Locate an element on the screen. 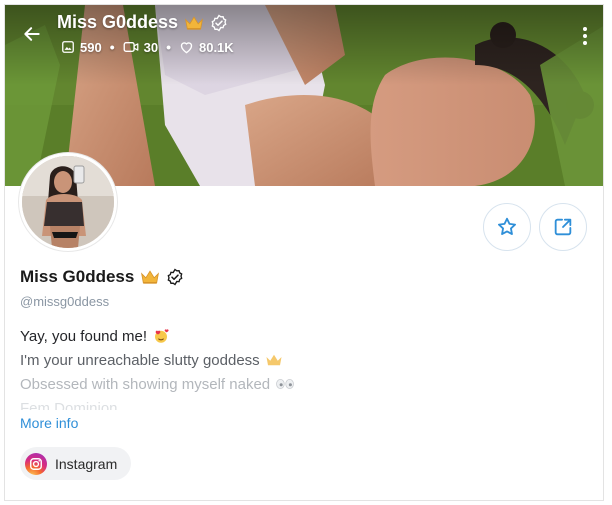 Image resolution: width=612 pixels, height=505 pixels. cover-title: Miss G0ddess is located at coordinates (142, 22).